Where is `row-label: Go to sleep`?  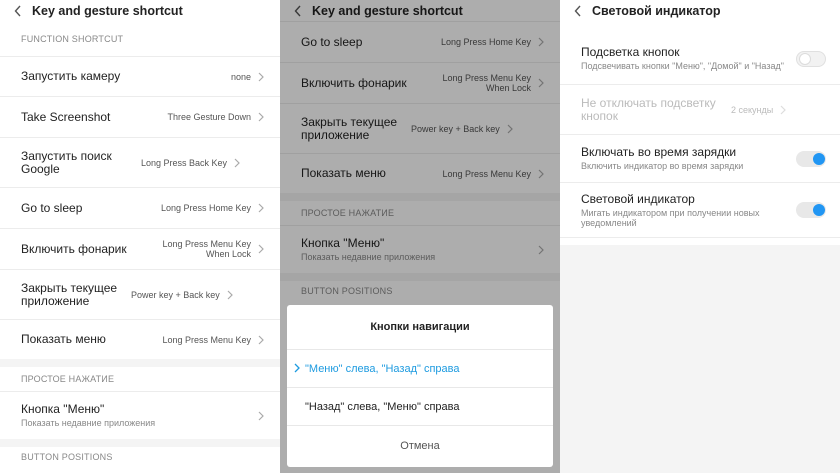
row-label: Go to sleep is located at coordinates (52, 207).